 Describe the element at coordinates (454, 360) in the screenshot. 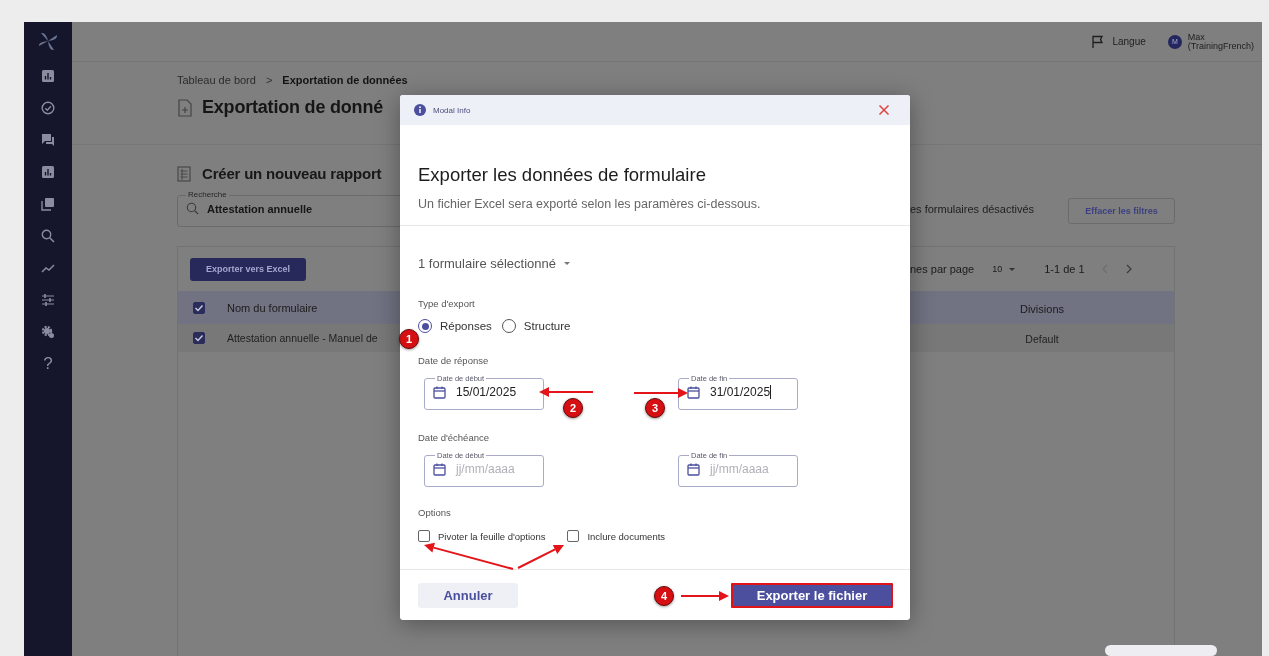

I see `field-label: Date de réponse` at that location.